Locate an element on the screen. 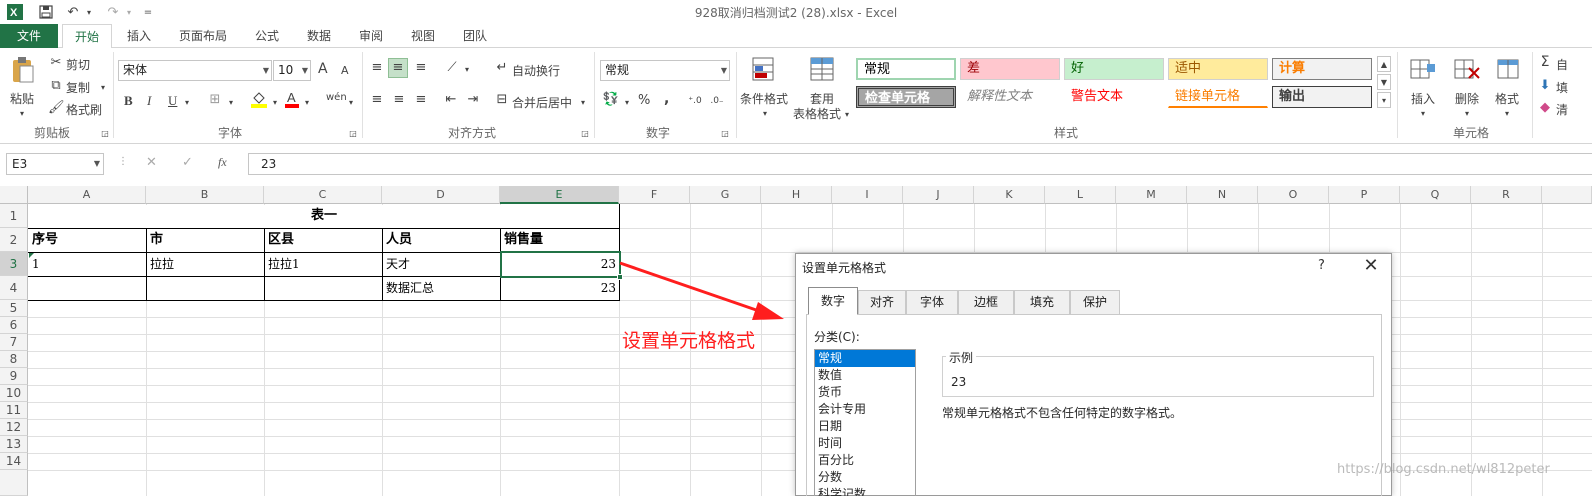 The width and height of the screenshot is (1592, 496). dialog-tab-border: 边框 is located at coordinates (986, 302).